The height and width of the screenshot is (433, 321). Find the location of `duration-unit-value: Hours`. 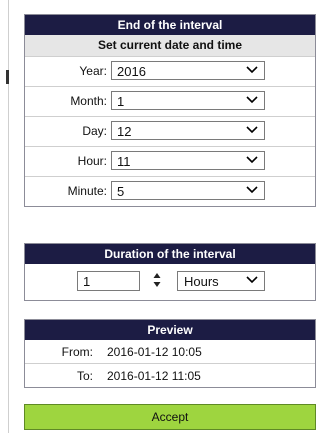

duration-unit-value: Hours is located at coordinates (201, 281).